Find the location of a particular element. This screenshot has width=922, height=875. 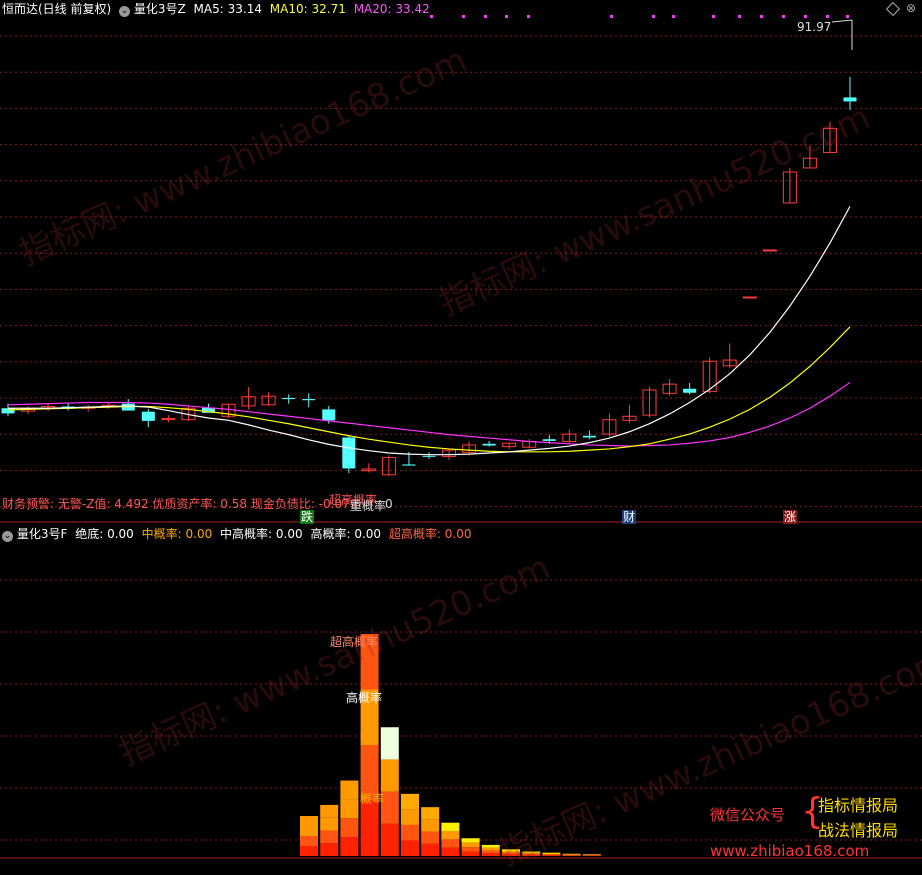

item-super-high-label: 超高概率: is located at coordinates (415, 534).